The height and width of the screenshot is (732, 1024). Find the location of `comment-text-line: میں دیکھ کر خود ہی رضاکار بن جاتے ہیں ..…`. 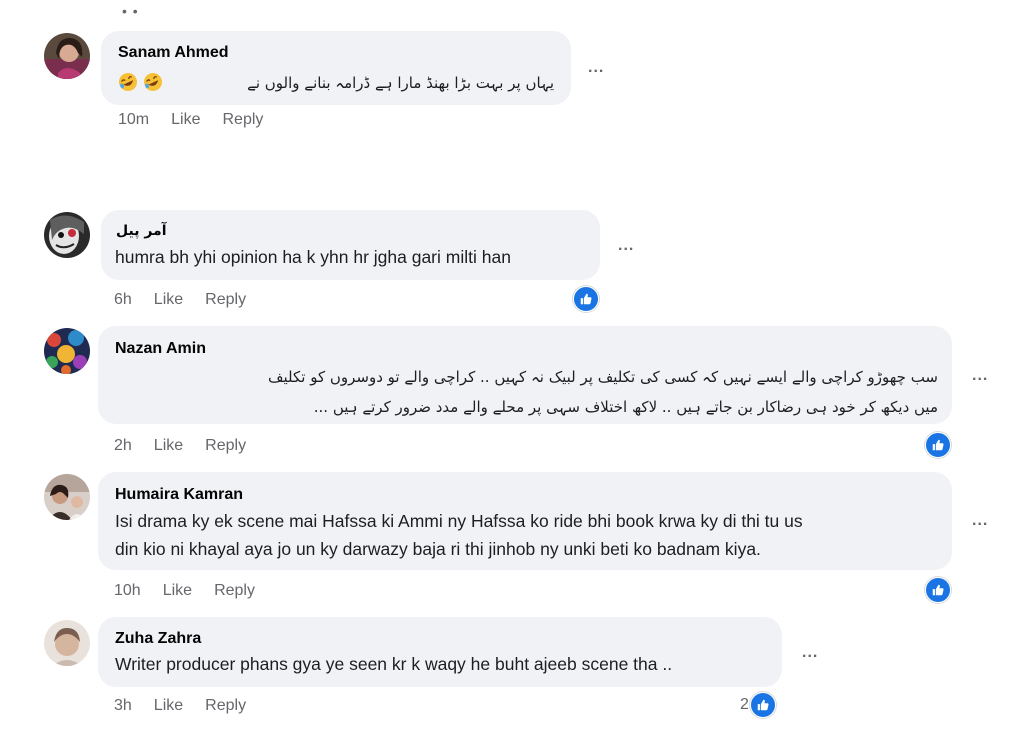

comment-text-line: میں دیکھ کر خود ہی رضاکار بن جاتے ہیں ..… is located at coordinates (625, 407).